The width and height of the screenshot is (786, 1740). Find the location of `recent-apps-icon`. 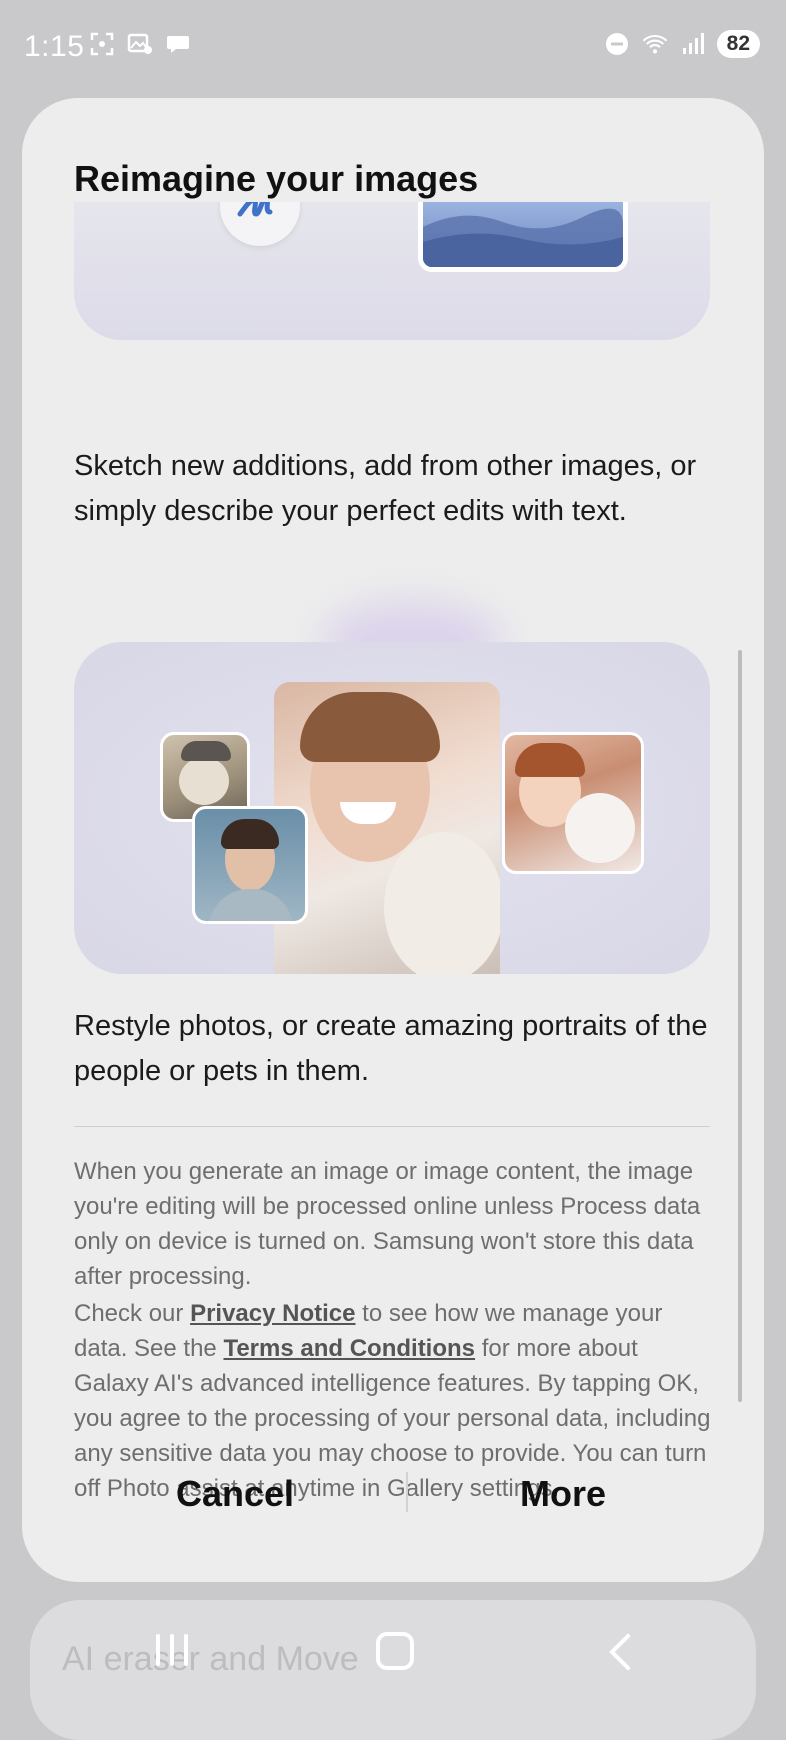

recent-apps-icon is located at coordinates (172, 1650).